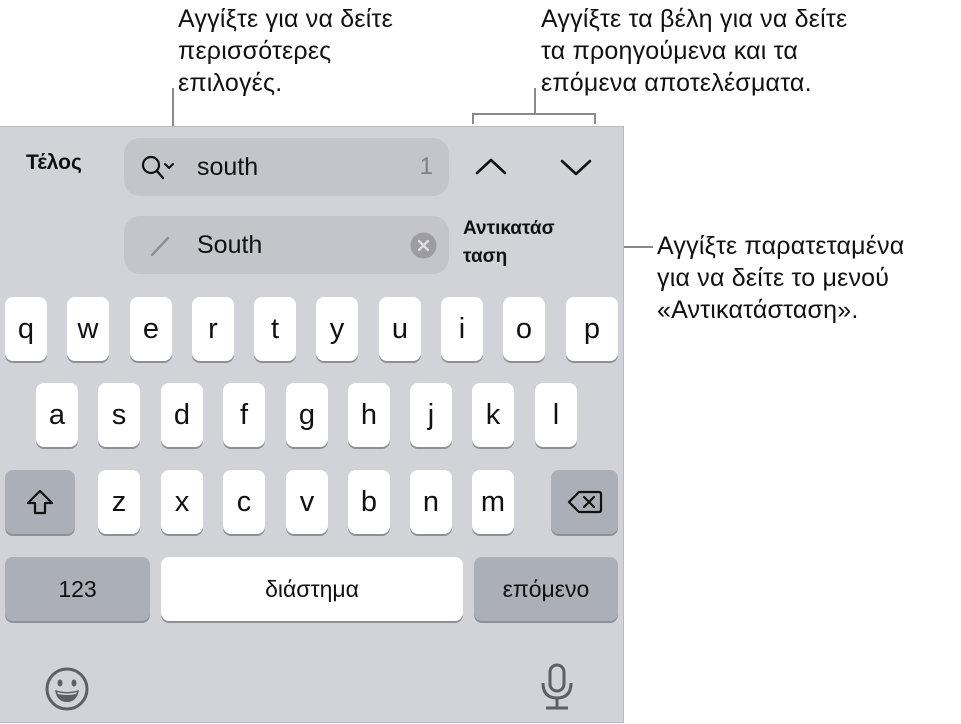  What do you see at coordinates (244, 415) in the screenshot?
I see `key-f: f` at bounding box center [244, 415].